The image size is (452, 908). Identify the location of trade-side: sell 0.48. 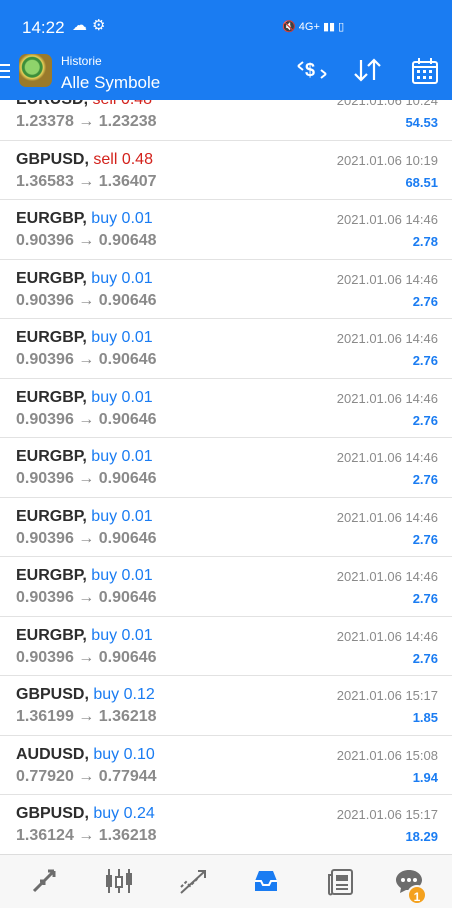
(122, 104).